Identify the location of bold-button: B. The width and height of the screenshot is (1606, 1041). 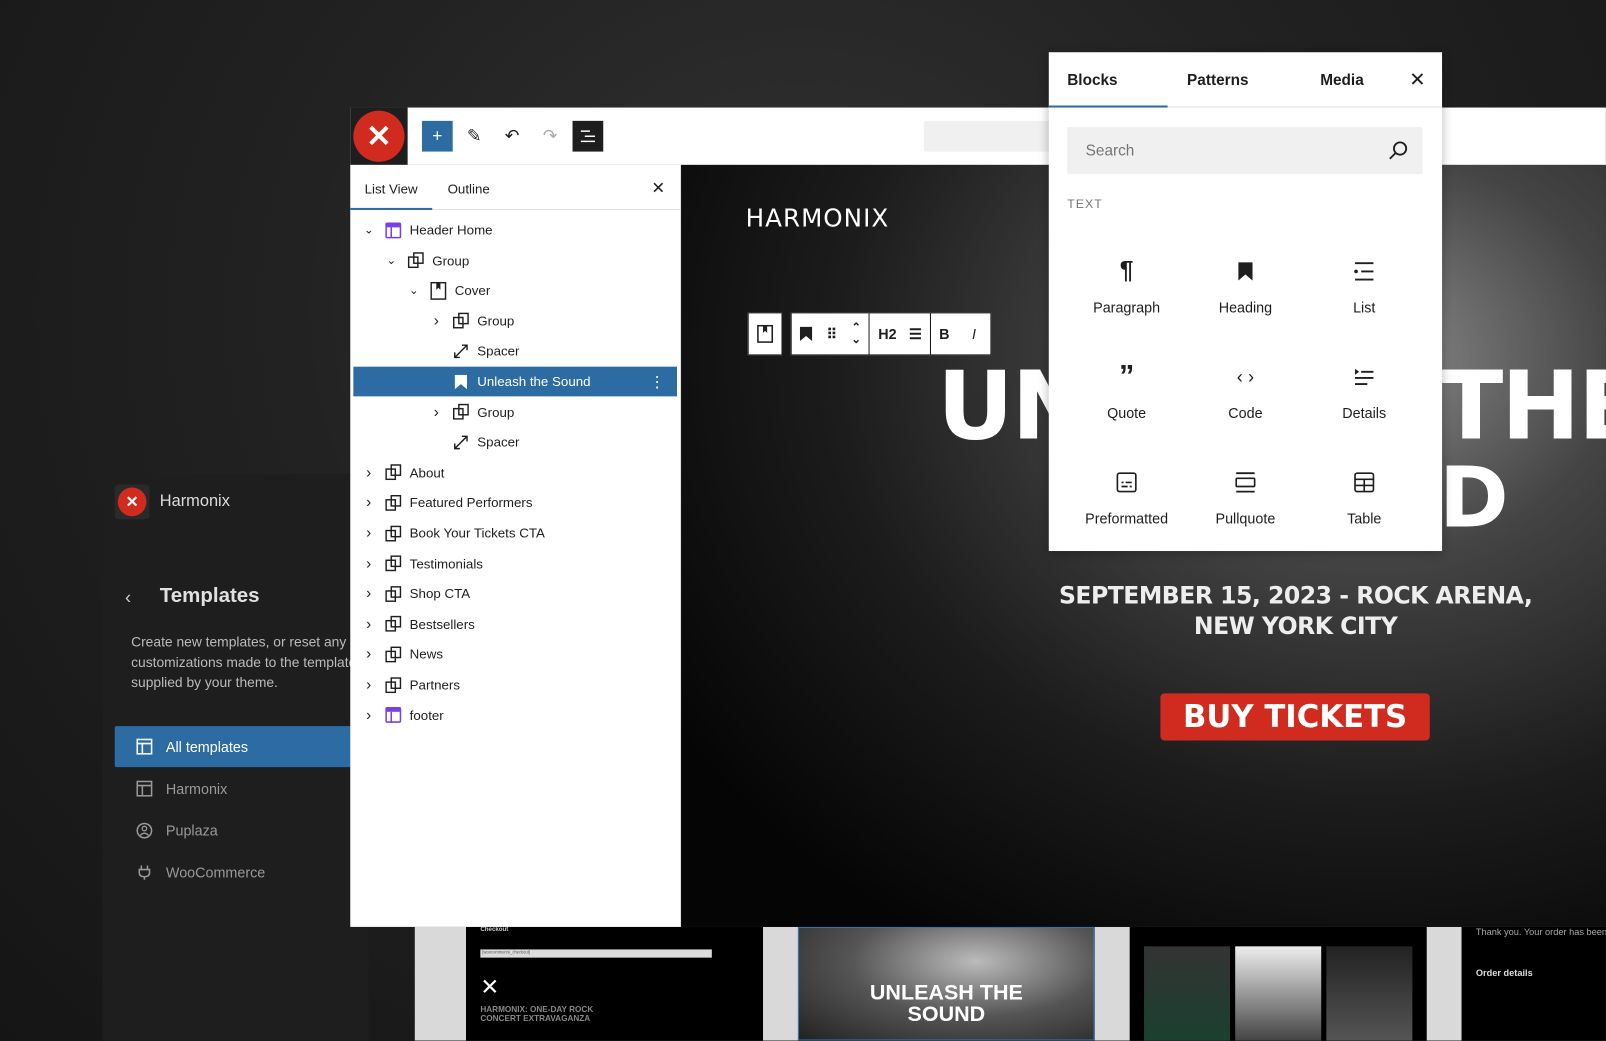
(944, 334).